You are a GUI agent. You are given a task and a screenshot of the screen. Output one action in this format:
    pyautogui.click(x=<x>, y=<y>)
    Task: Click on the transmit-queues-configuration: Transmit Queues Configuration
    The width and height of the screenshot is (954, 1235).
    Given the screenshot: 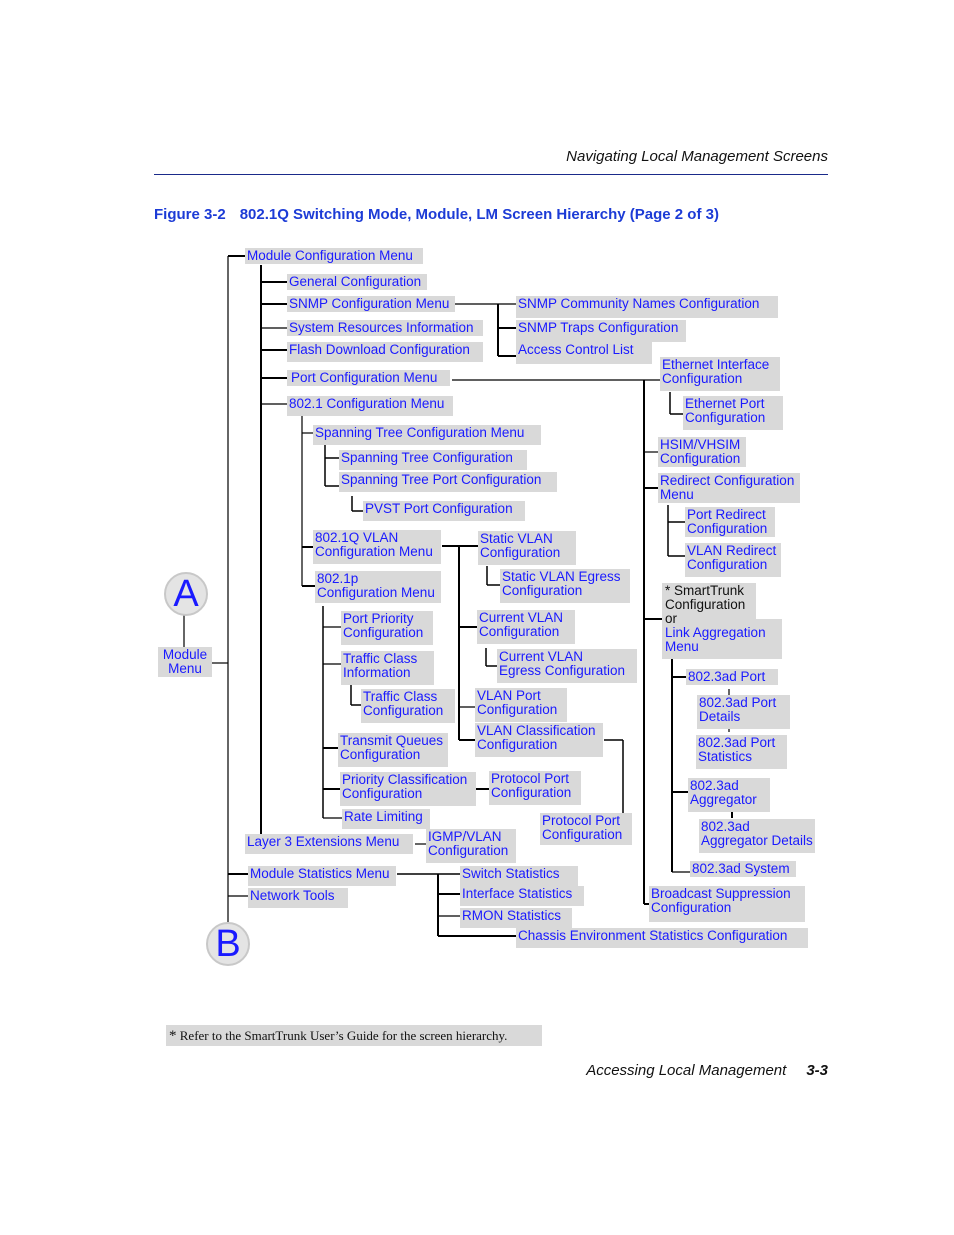 What is the action you would take?
    pyautogui.click(x=393, y=750)
    